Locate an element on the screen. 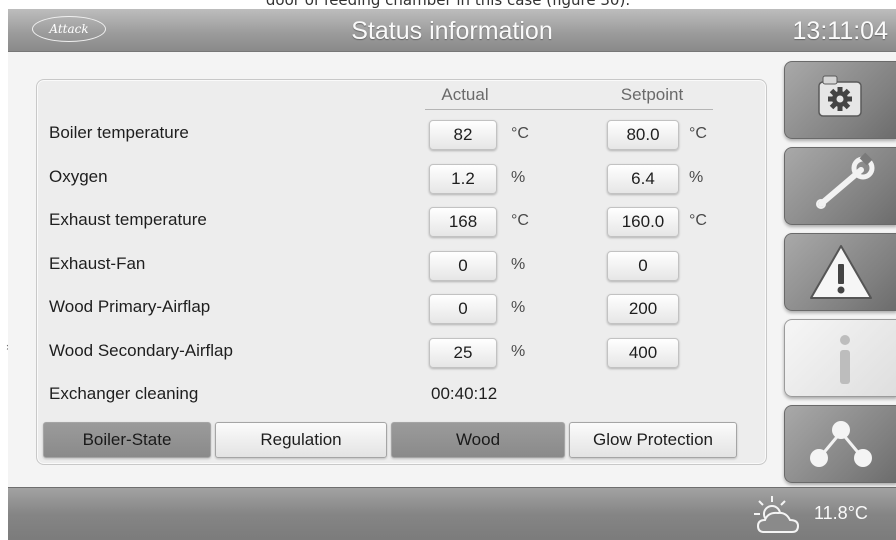 The width and height of the screenshot is (896, 540). settings-button is located at coordinates (840, 100).